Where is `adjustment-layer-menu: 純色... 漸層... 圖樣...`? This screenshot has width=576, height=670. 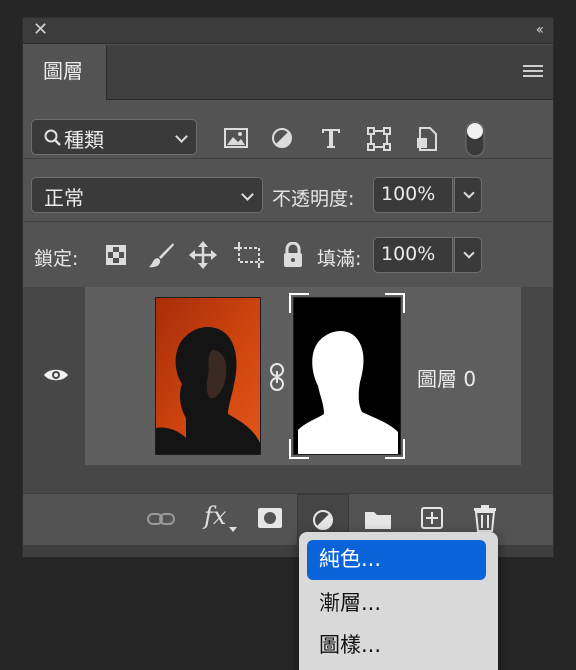
adjustment-layer-menu: 純色... 漸層... 圖樣... is located at coordinates (398, 601).